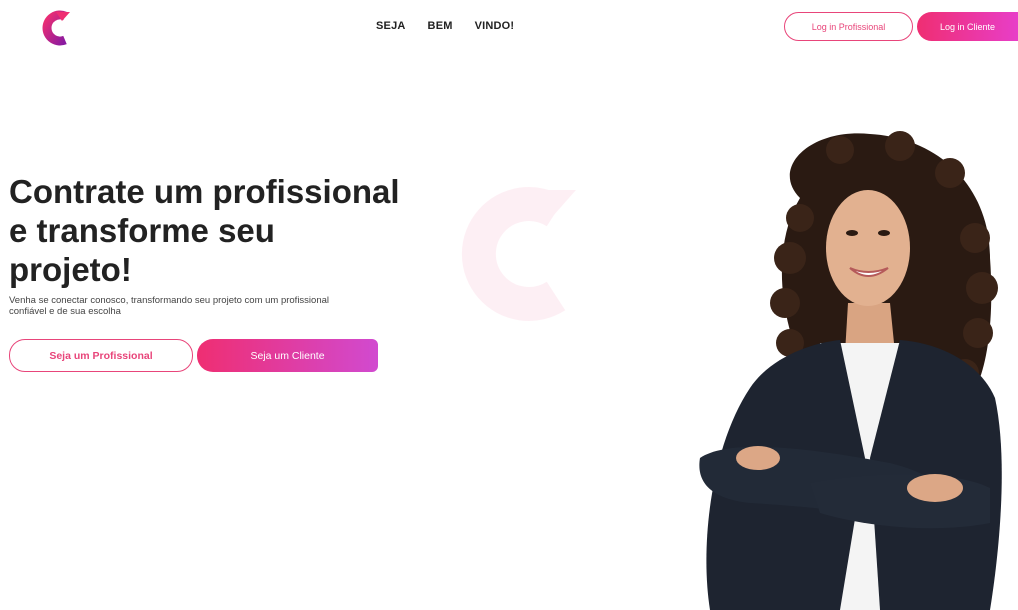  Describe the element at coordinates (967, 26) in the screenshot. I see `login-client-button: Log in Cliente` at that location.